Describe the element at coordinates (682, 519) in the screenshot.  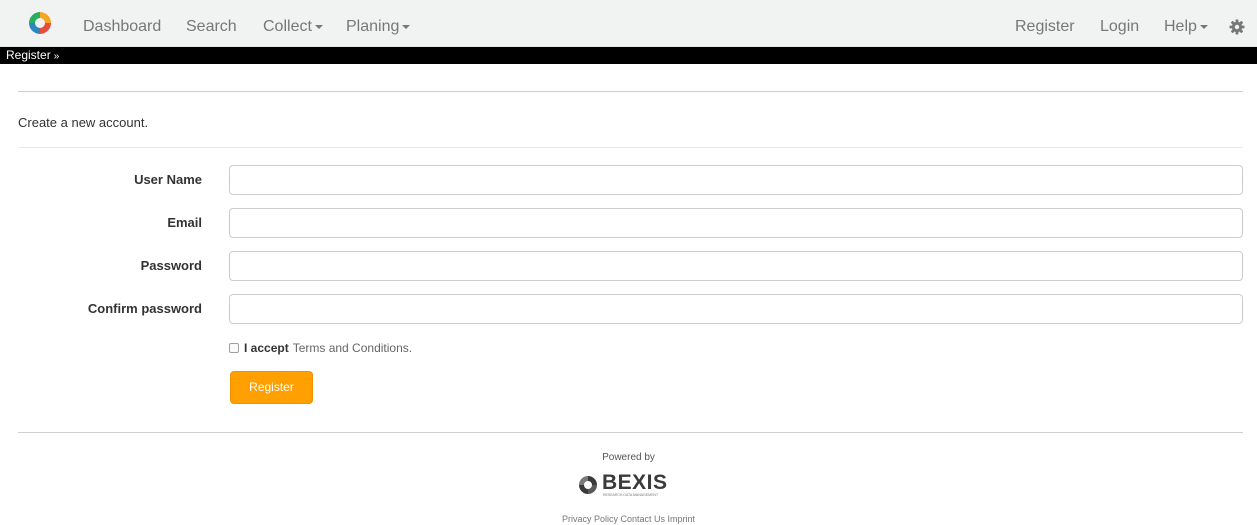
I see `footer-link-imprint: Imprint` at that location.